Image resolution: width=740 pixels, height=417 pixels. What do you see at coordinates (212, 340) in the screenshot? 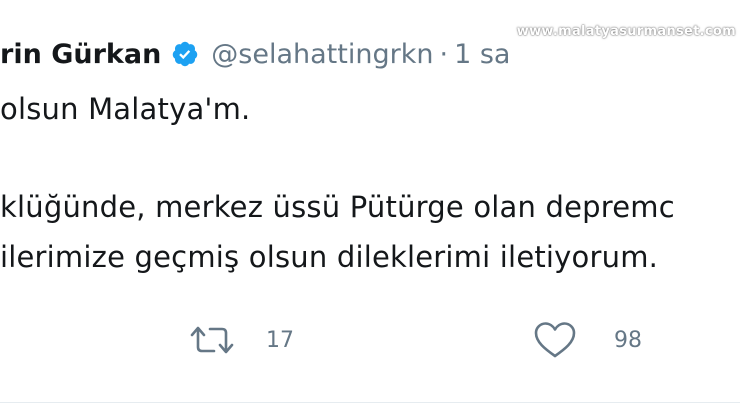
I see `retweet-icon` at bounding box center [212, 340].